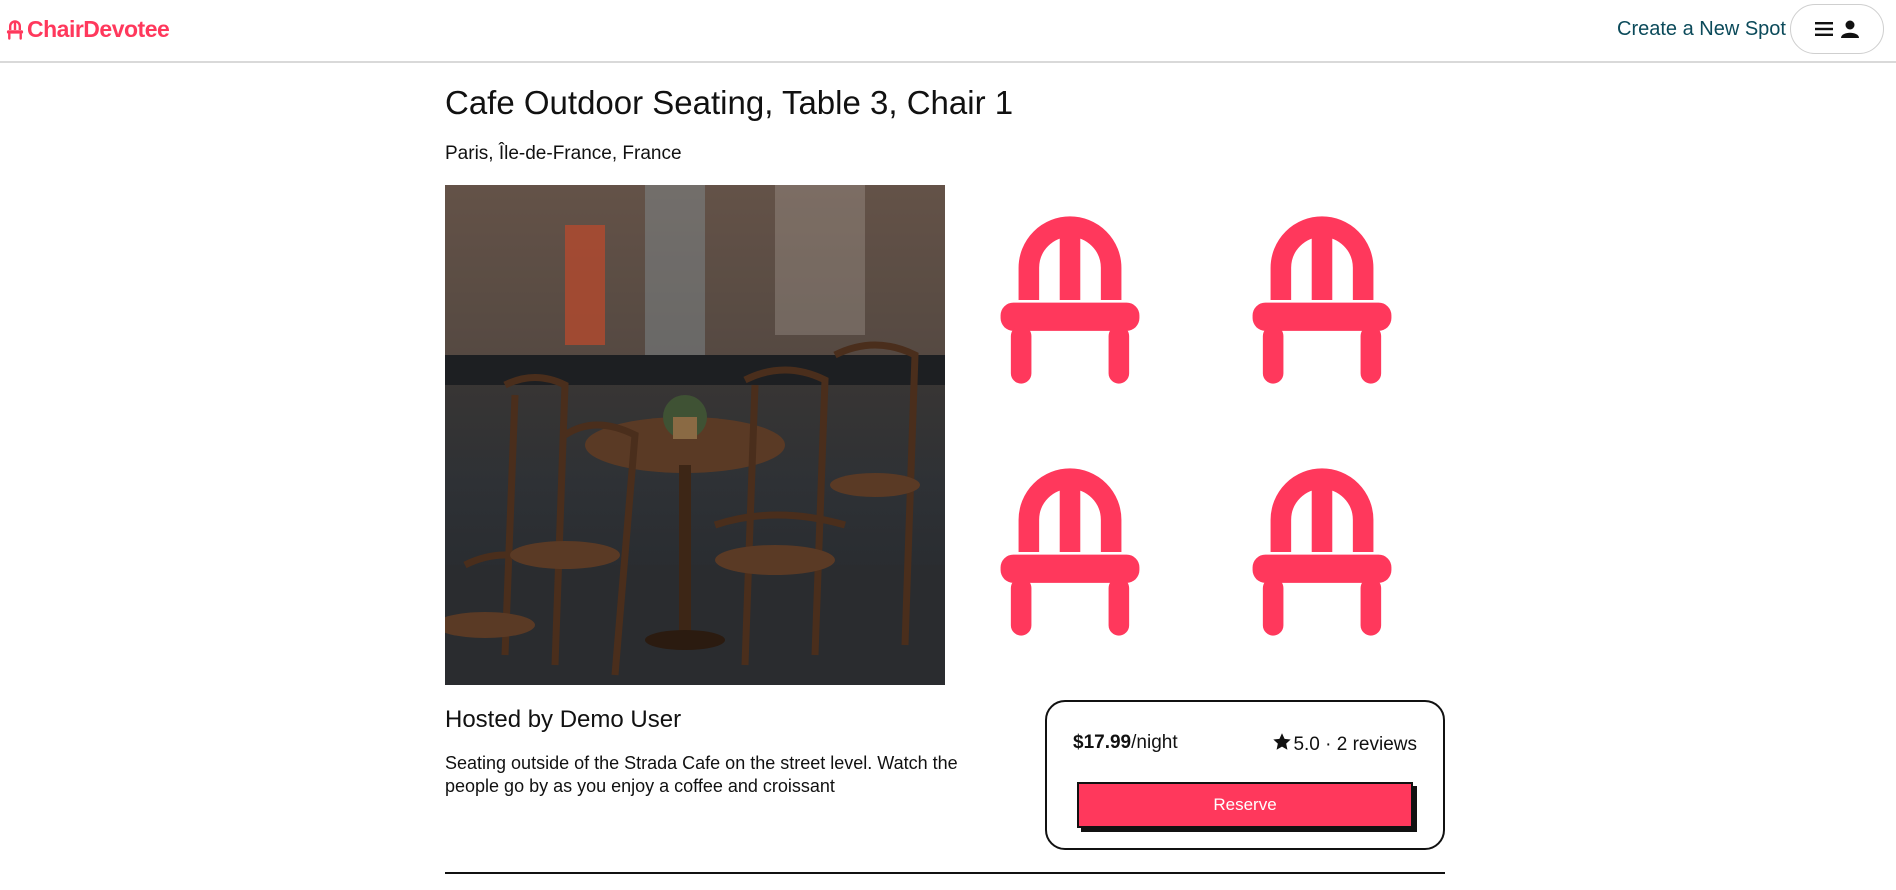 The height and width of the screenshot is (890, 1896). What do you see at coordinates (1102, 742) in the screenshot?
I see `price-amount: $17.99` at bounding box center [1102, 742].